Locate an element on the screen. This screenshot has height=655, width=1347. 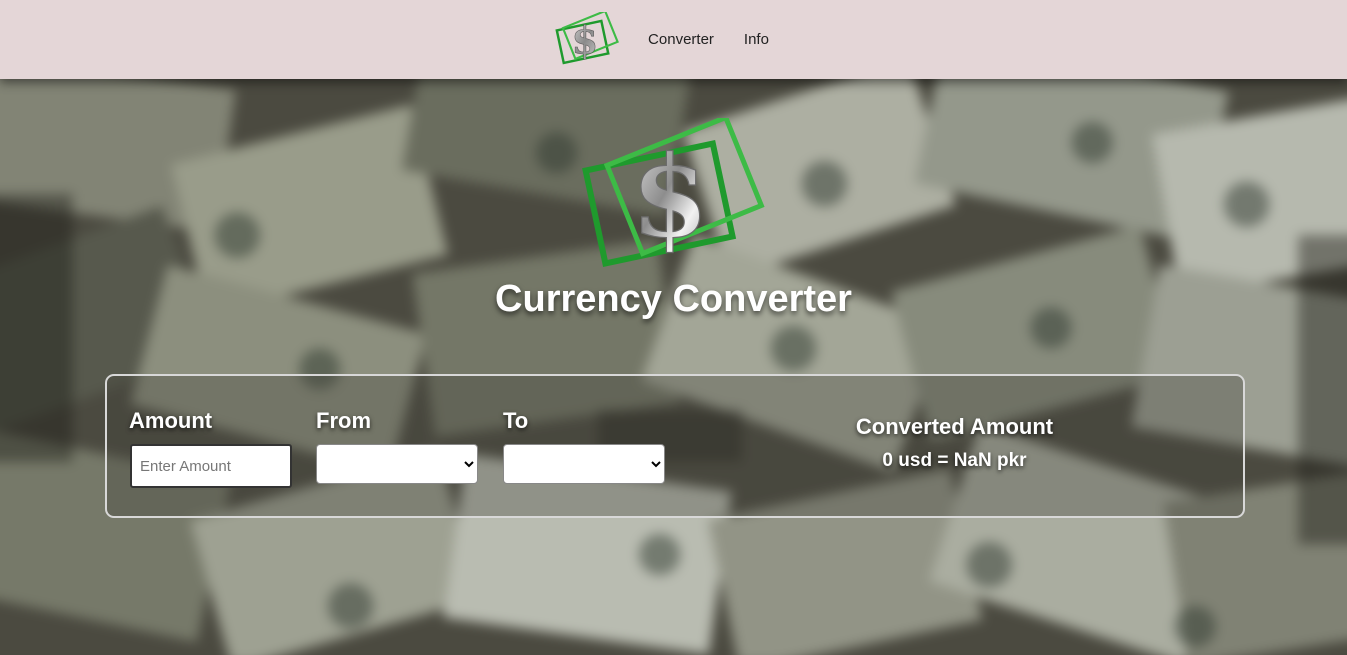
nav-link-converter: Converter is located at coordinates (681, 39).